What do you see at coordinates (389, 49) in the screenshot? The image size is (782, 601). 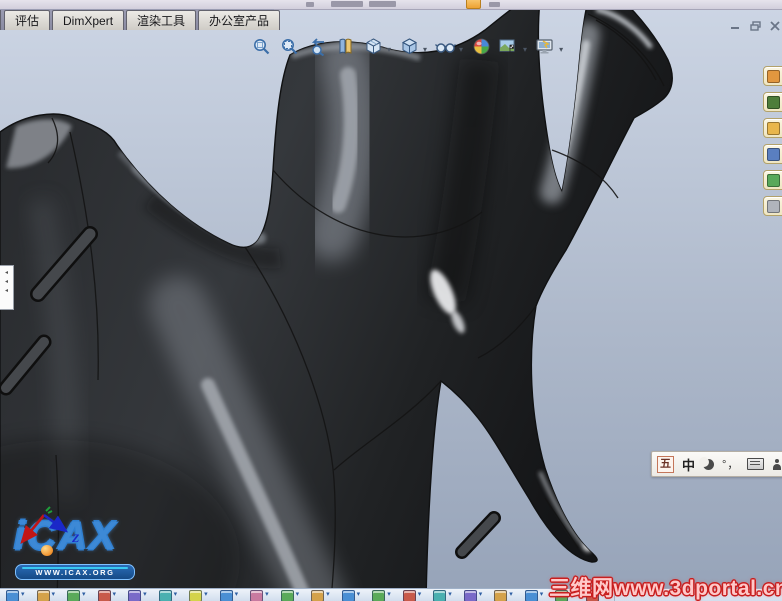 I see `view-orientation-dropdown-caret: ▾` at bounding box center [389, 49].